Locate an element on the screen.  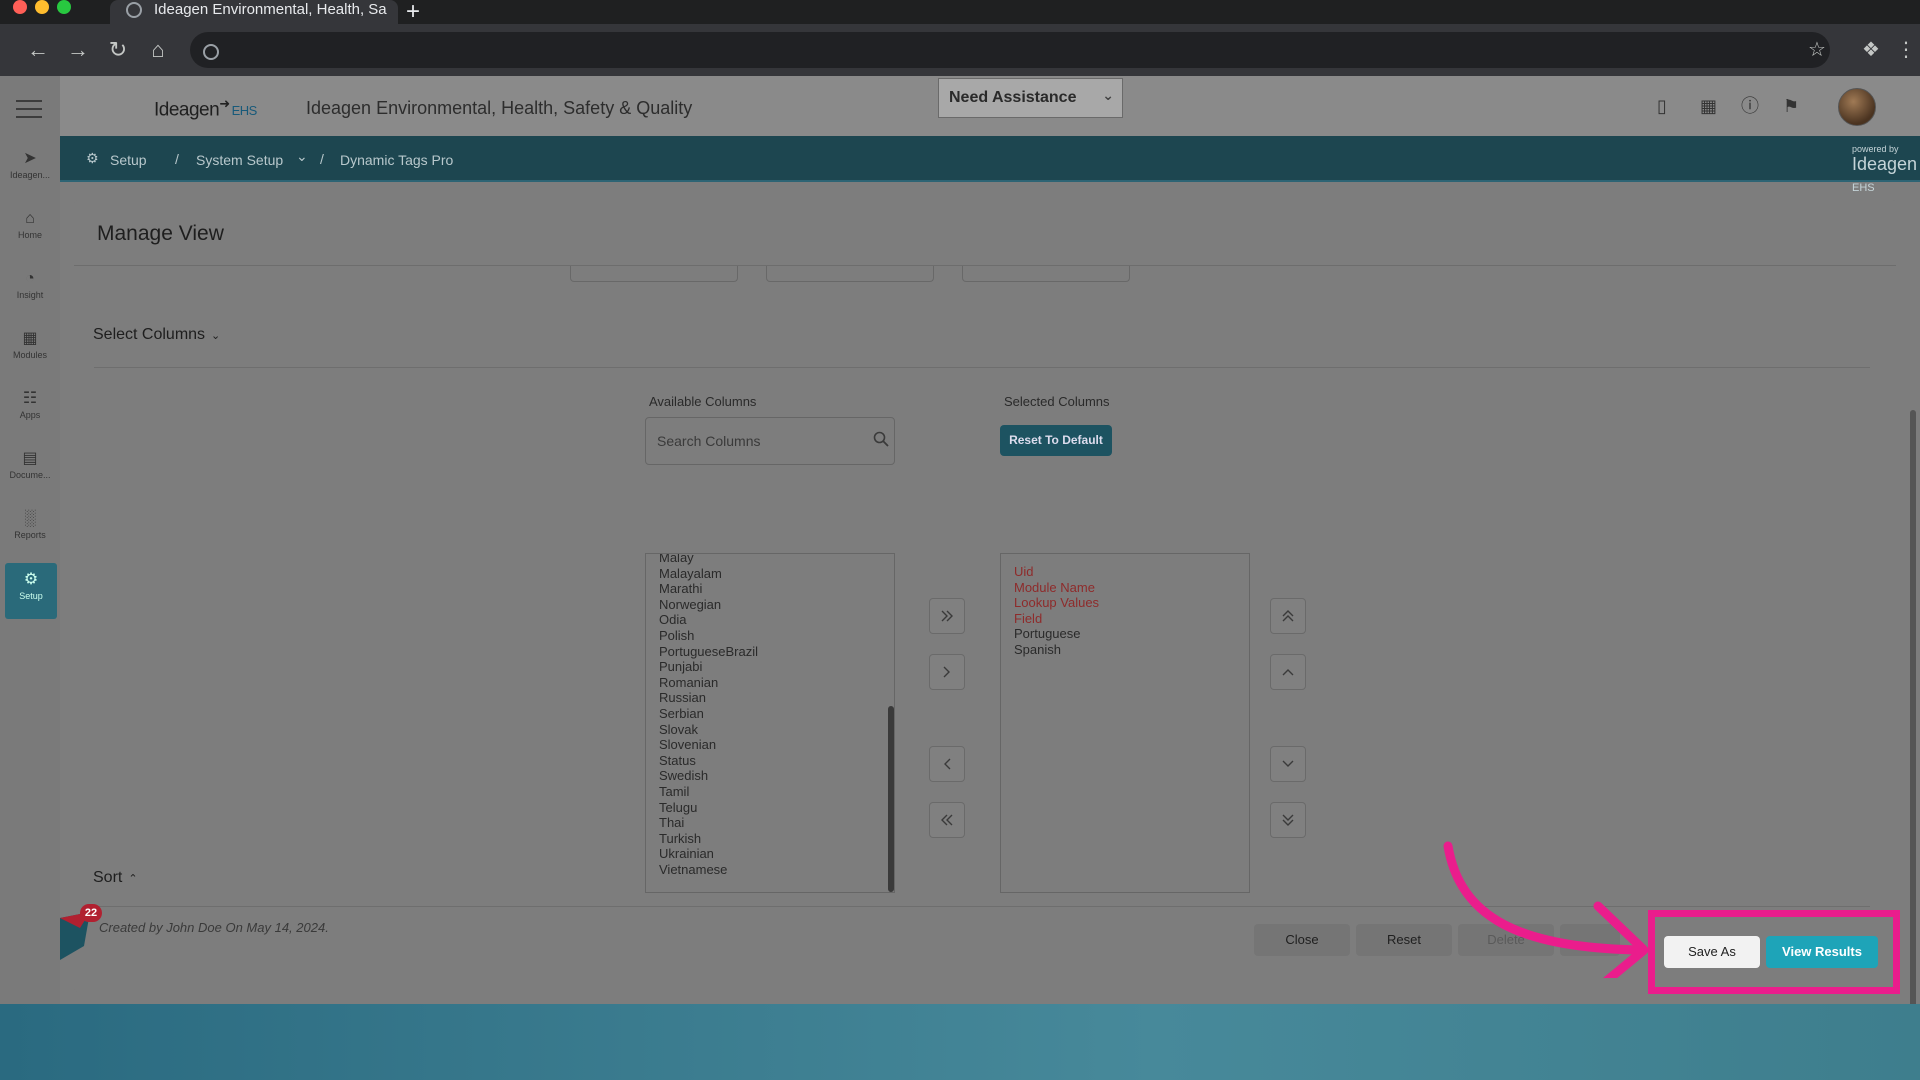
list-item: Slovenian is located at coordinates (770, 745).